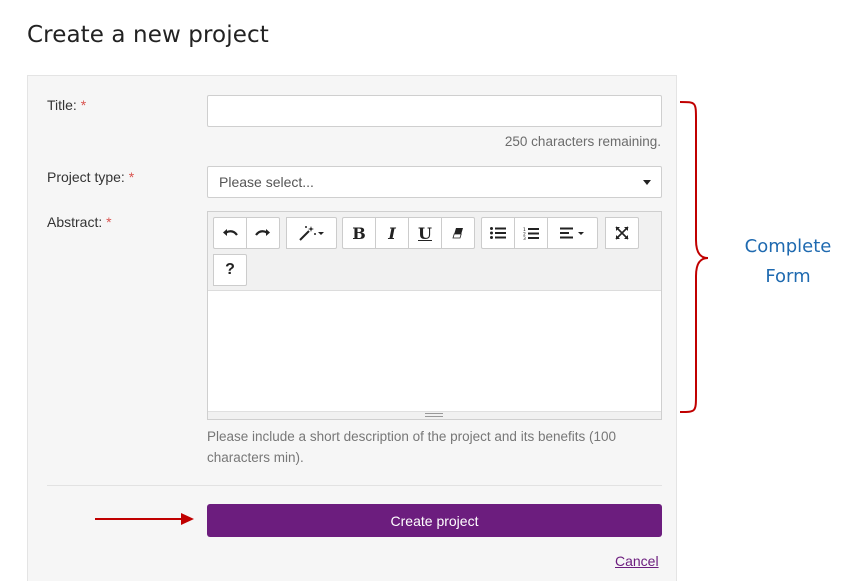 The height and width of the screenshot is (581, 853). I want to click on eraser-button, so click(458, 233).